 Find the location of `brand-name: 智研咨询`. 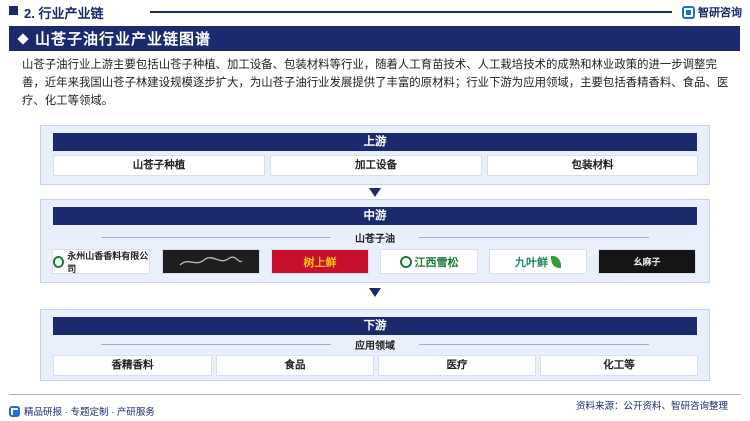

brand-name: 智研咨询 is located at coordinates (720, 13).